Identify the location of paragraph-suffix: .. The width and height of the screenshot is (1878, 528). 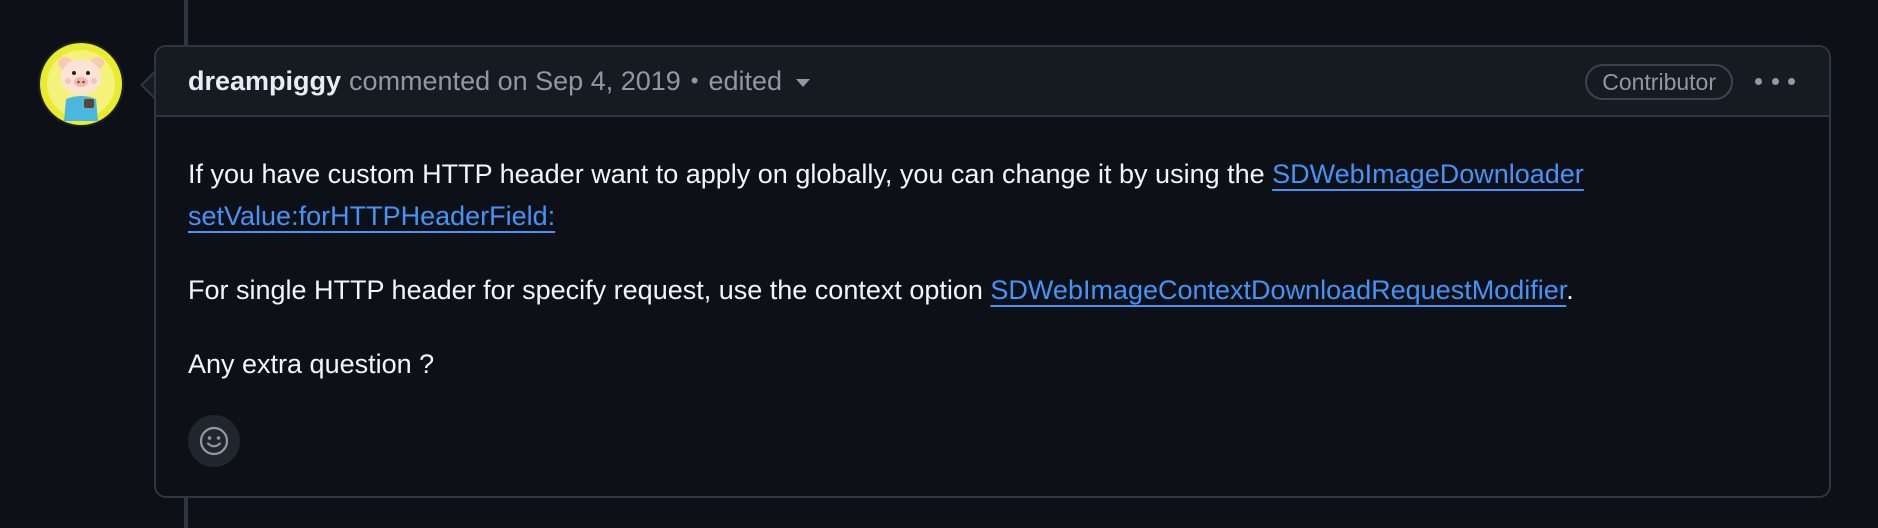
(1570, 290).